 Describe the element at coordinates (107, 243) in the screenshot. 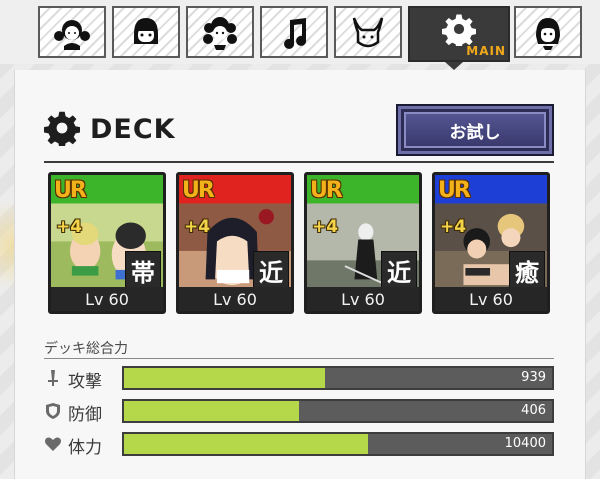

I see `deck-card: UR +4 帯 Lv 60` at that location.